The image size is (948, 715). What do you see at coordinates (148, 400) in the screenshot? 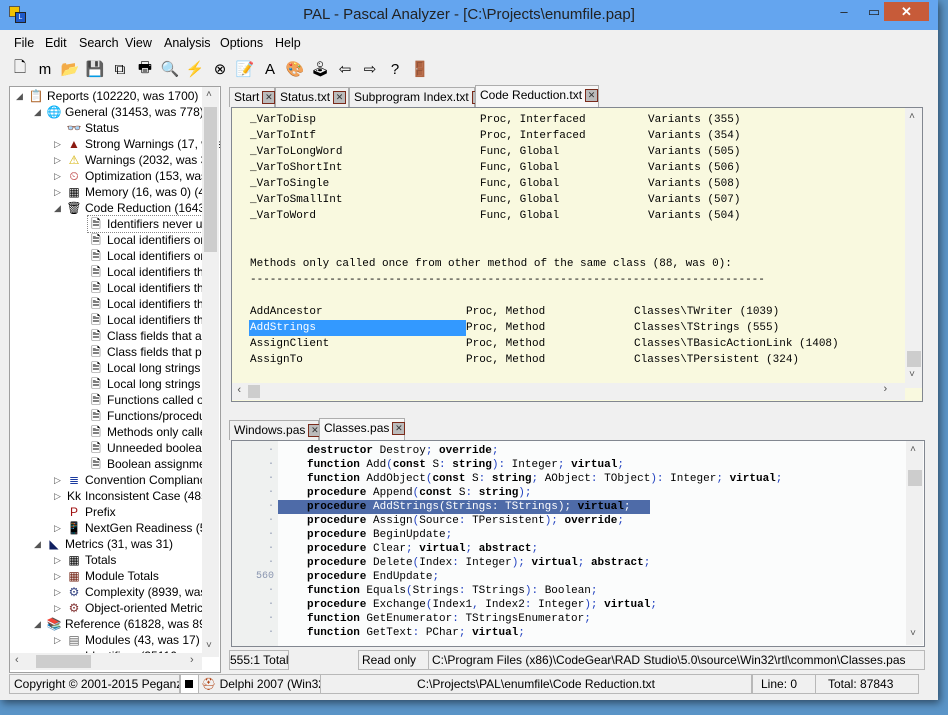
I see `tree-node: 🗎 Functions called or` at bounding box center [148, 400].